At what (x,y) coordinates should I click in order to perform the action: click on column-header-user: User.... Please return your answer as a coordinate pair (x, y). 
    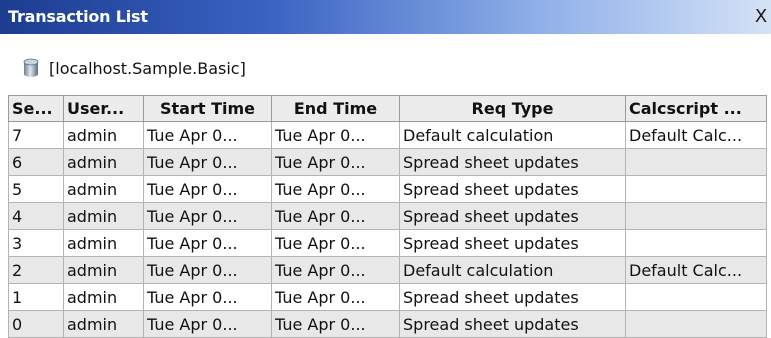
    Looking at the image, I should click on (103, 108).